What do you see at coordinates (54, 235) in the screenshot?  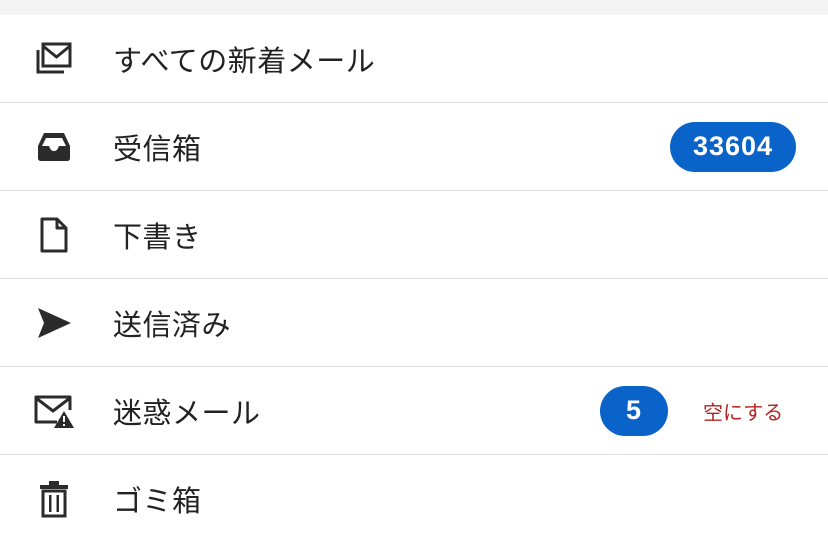 I see `document-icon` at bounding box center [54, 235].